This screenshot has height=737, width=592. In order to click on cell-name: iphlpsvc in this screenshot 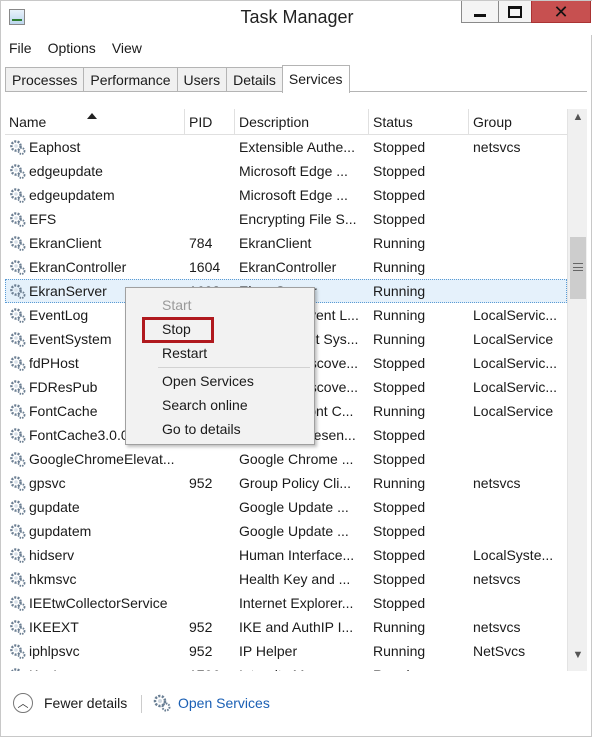, I will do `click(54, 651)`.